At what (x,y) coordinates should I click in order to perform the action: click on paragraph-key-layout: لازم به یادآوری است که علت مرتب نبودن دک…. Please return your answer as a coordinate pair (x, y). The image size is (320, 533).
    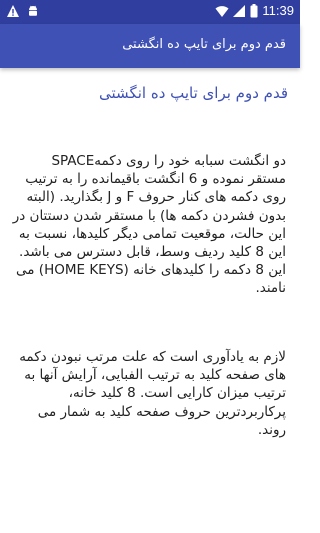
    Looking at the image, I should click on (152, 393).